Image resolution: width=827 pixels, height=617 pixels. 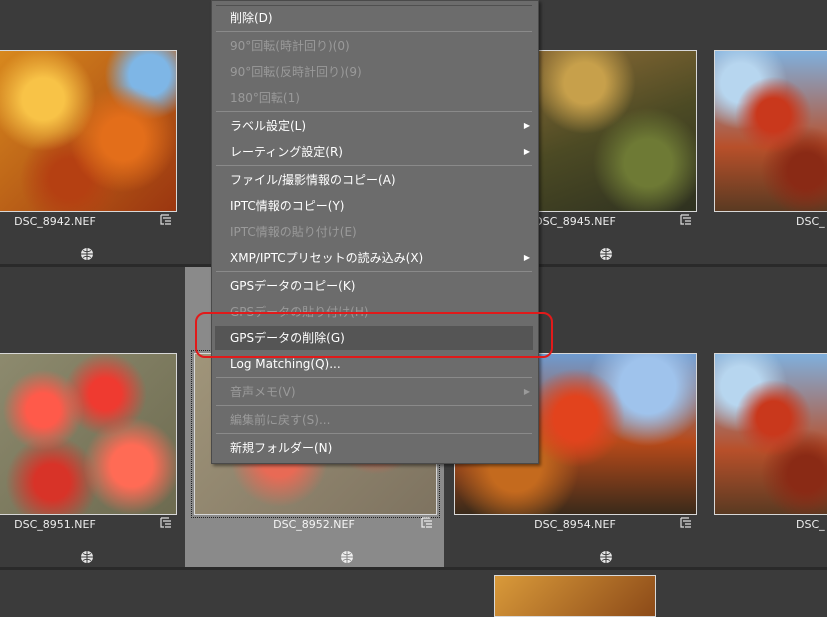 What do you see at coordinates (374, 98) in the screenshot?
I see `menu-item-rotate-180: 180°回転(1)` at bounding box center [374, 98].